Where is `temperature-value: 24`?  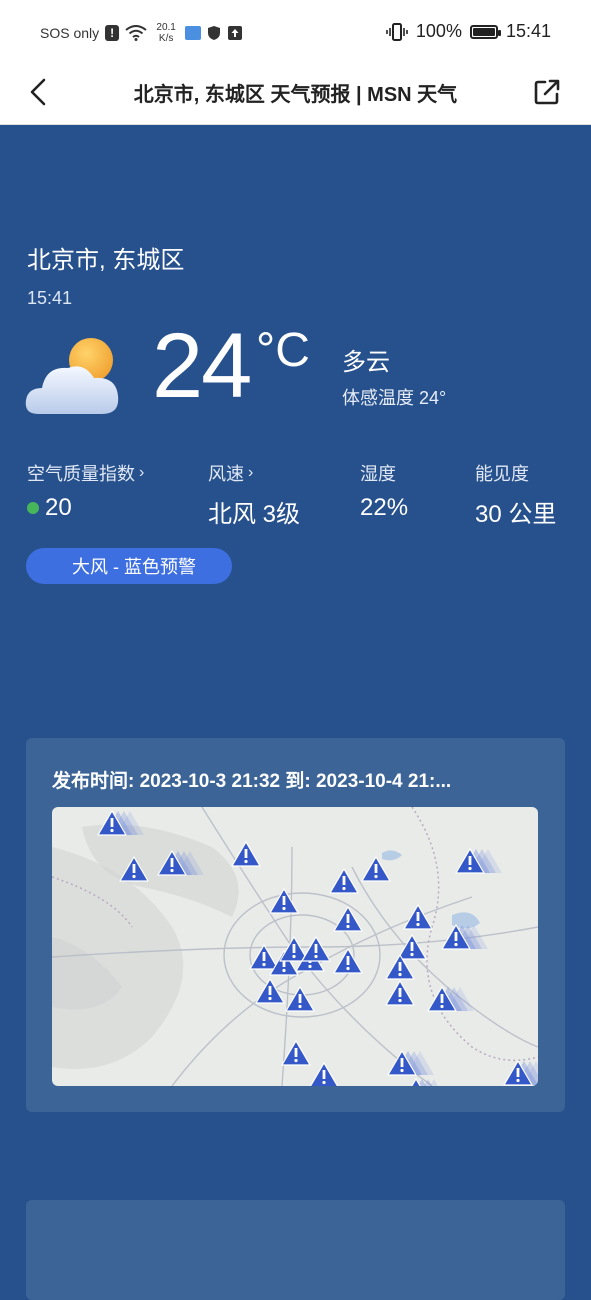
temperature-value: 24 is located at coordinates (202, 366).